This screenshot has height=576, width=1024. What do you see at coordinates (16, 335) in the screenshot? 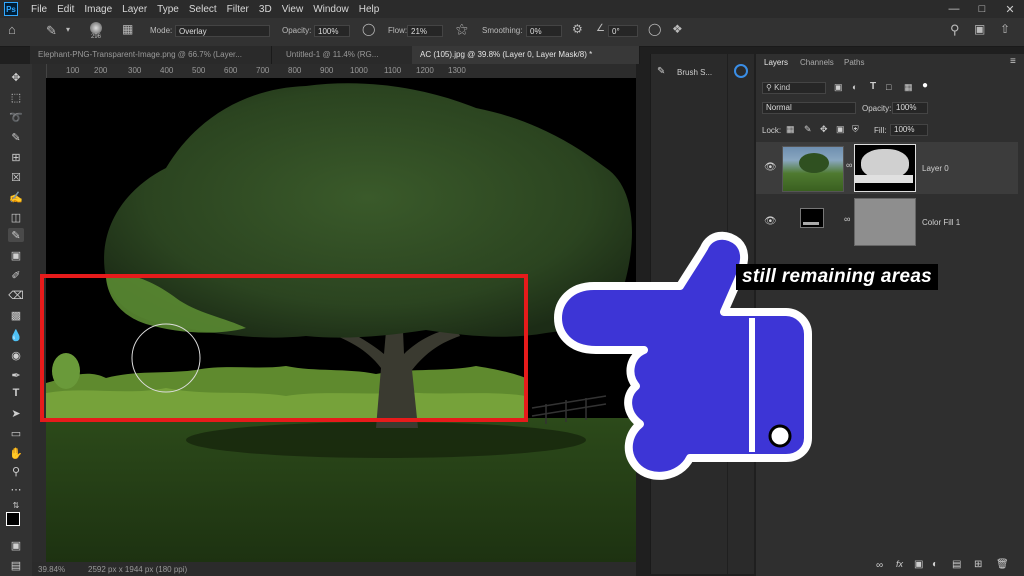
I see `blur-tool-icon: 💧` at bounding box center [16, 335].